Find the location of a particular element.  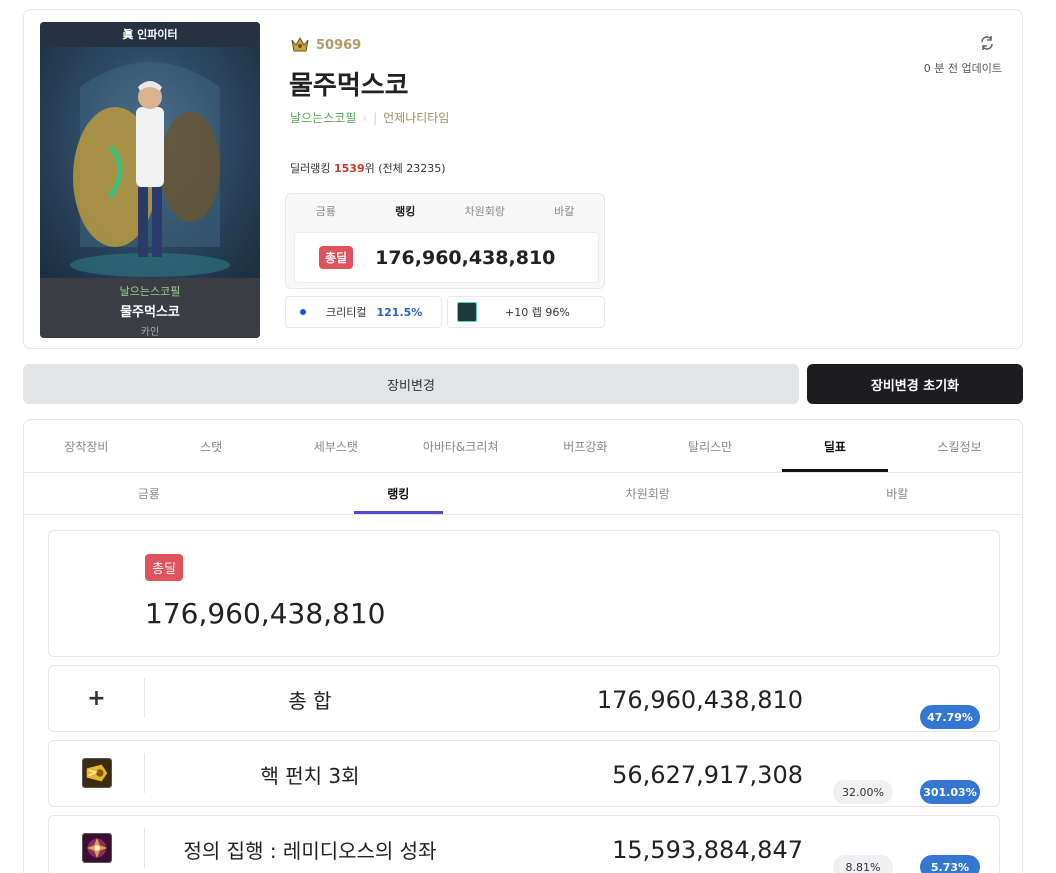

portrait-class-label: 眞 인파이터 is located at coordinates (150, 34).